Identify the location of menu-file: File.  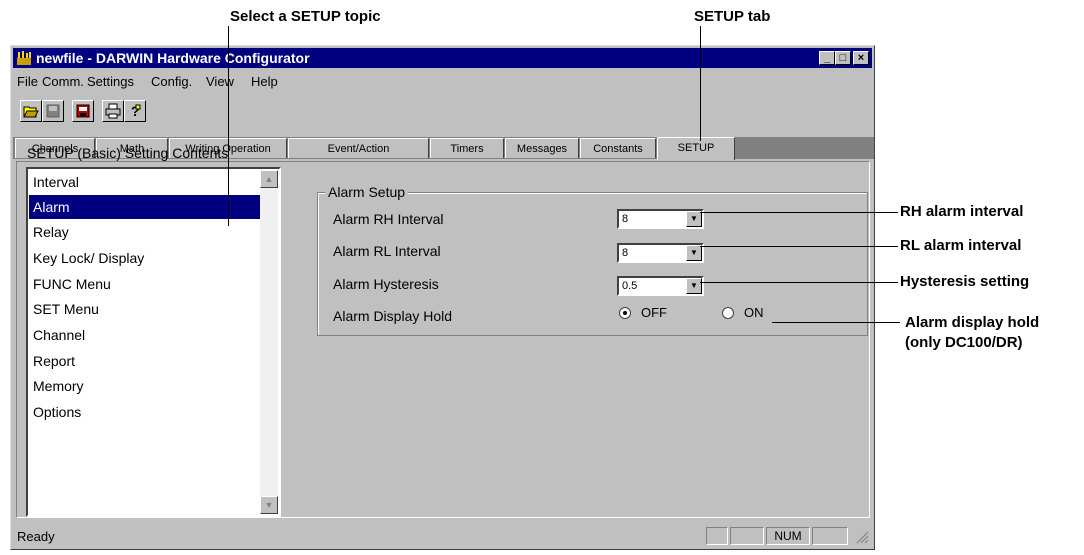
(27, 81).